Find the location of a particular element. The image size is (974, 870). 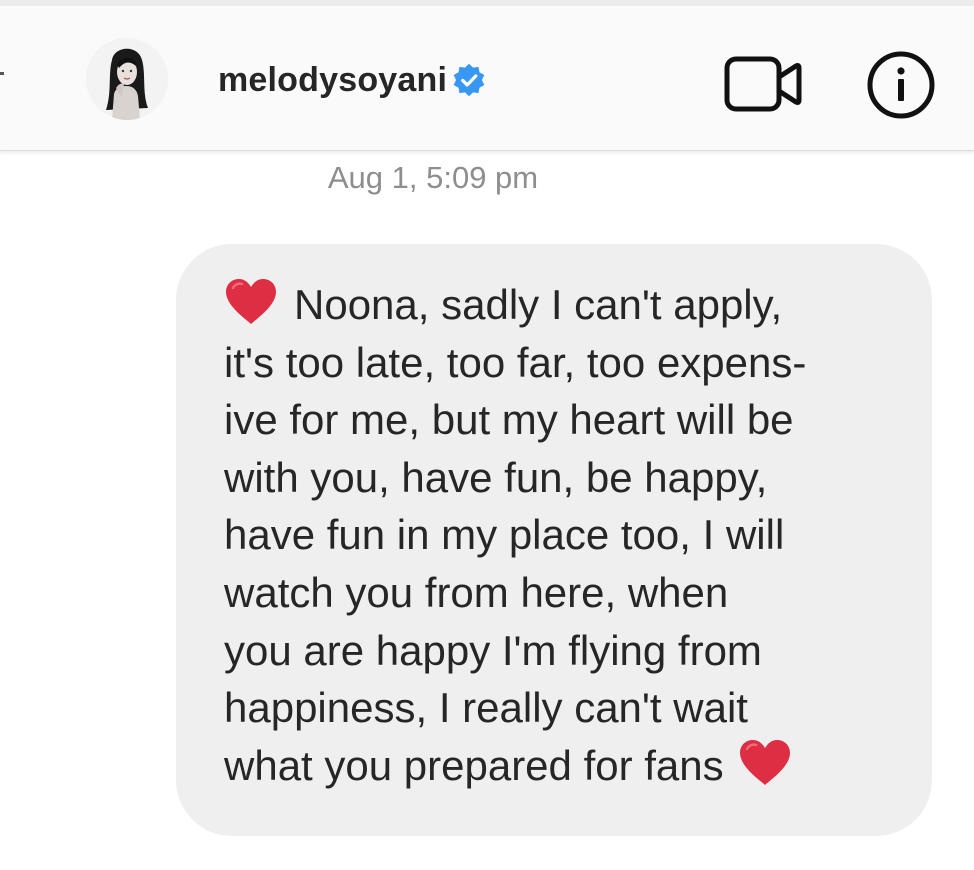

message-line: watch you from here, when is located at coordinates (563, 593).